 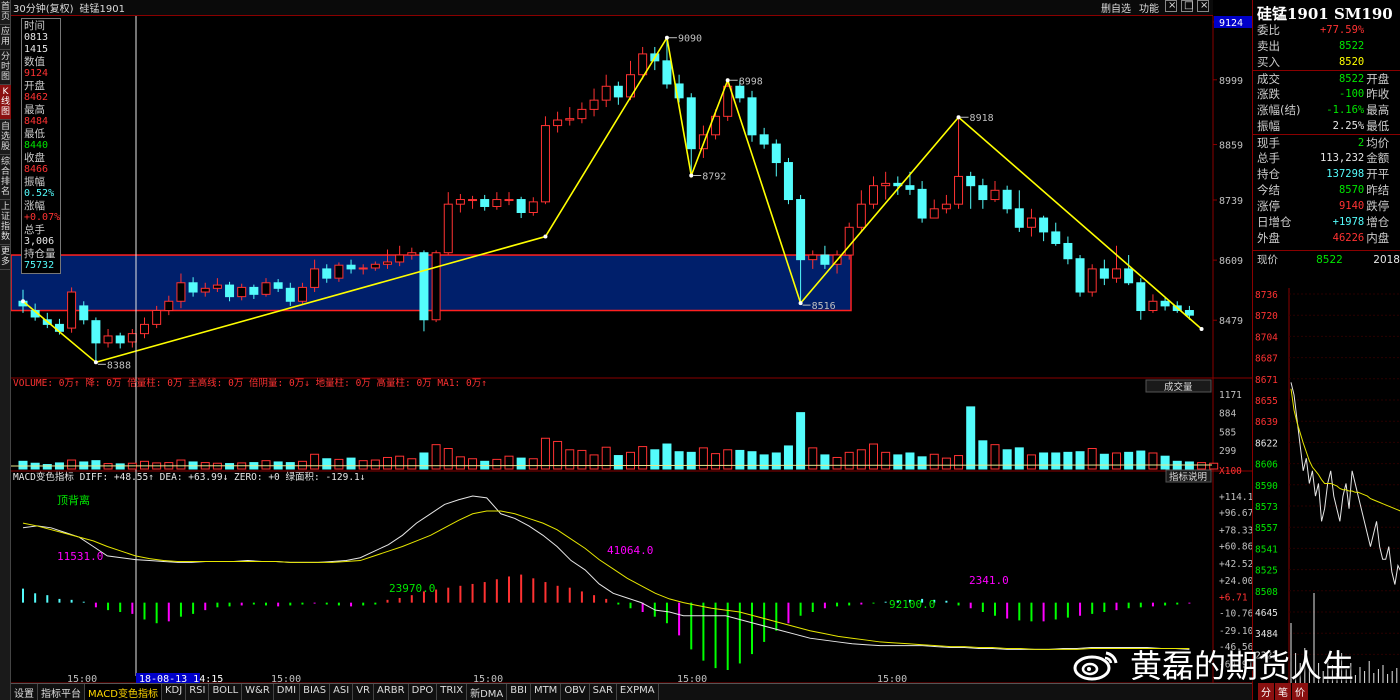 I want to click on quote-label-2: 均价, so click(x=1378, y=143).